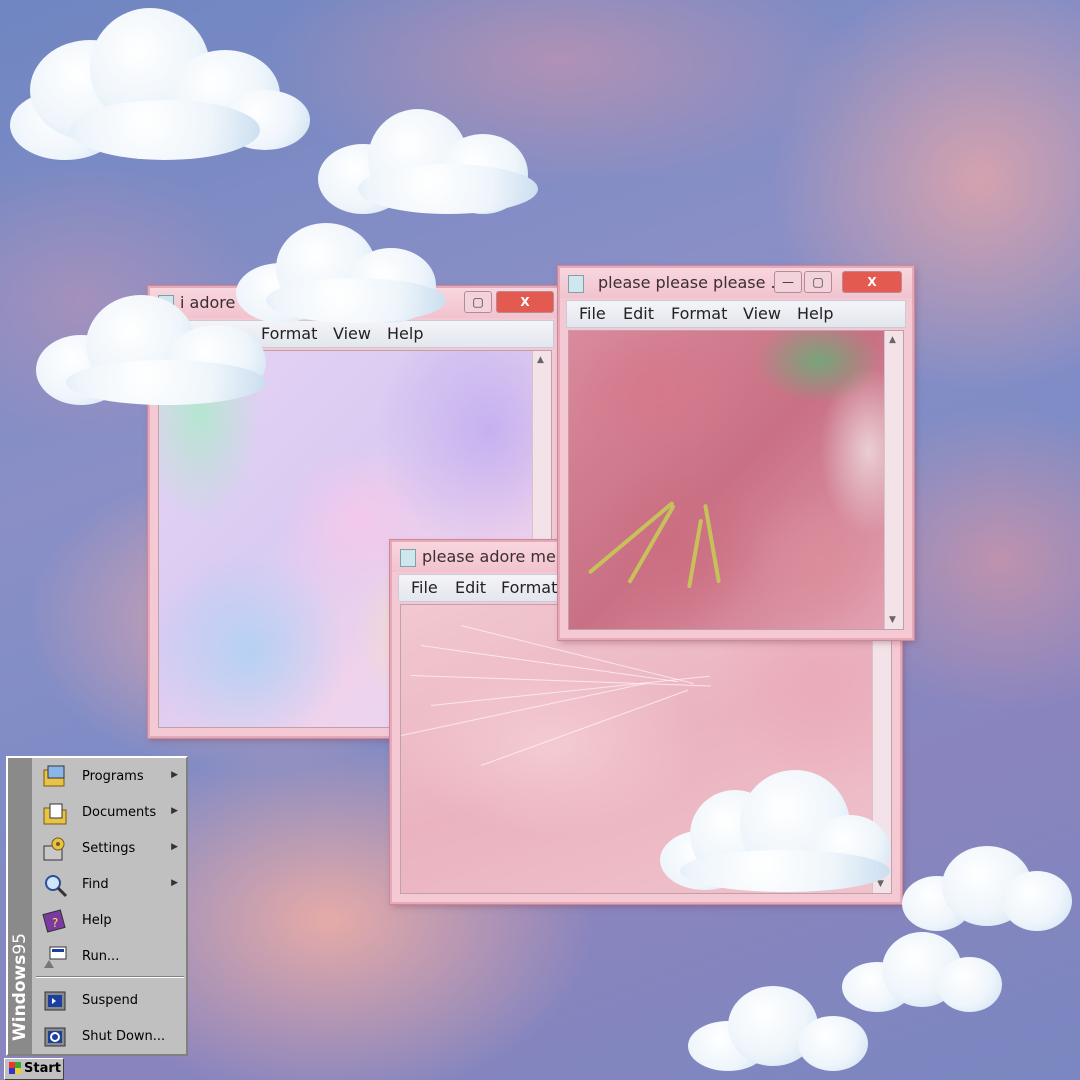  I want to click on suspend-icon, so click(55, 1001).